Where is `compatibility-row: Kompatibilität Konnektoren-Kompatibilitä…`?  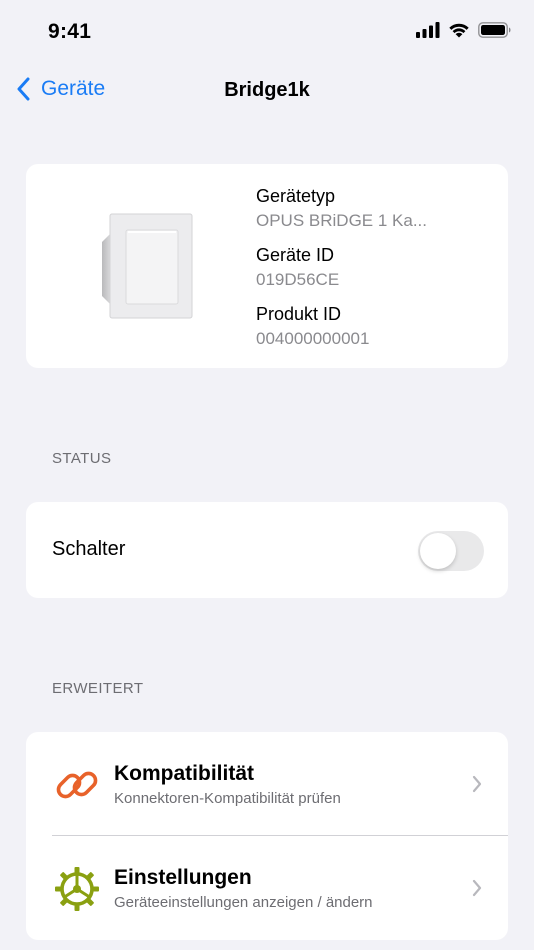
compatibility-row: Kompatibilität Konnektoren-Kompatibilitä… is located at coordinates (267, 784).